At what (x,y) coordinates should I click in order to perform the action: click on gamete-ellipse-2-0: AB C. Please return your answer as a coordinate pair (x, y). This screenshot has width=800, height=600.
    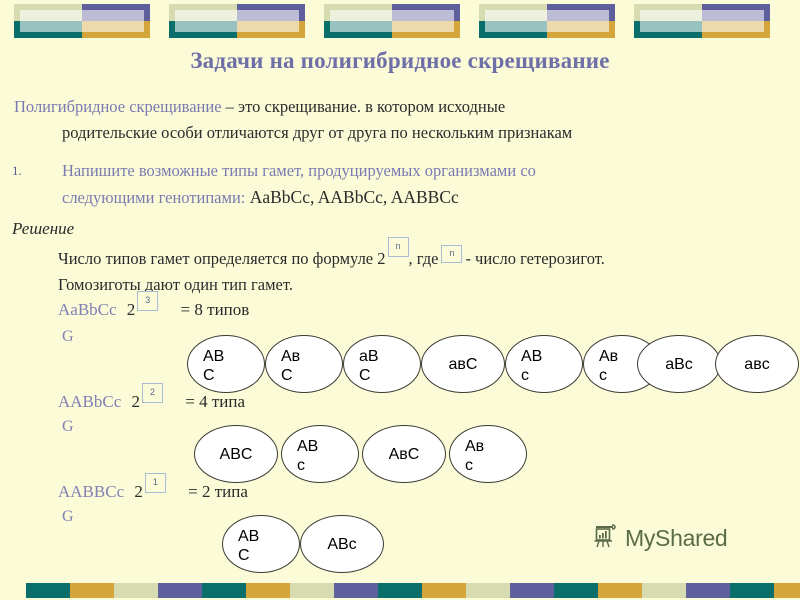
    Looking at the image, I should click on (261, 544).